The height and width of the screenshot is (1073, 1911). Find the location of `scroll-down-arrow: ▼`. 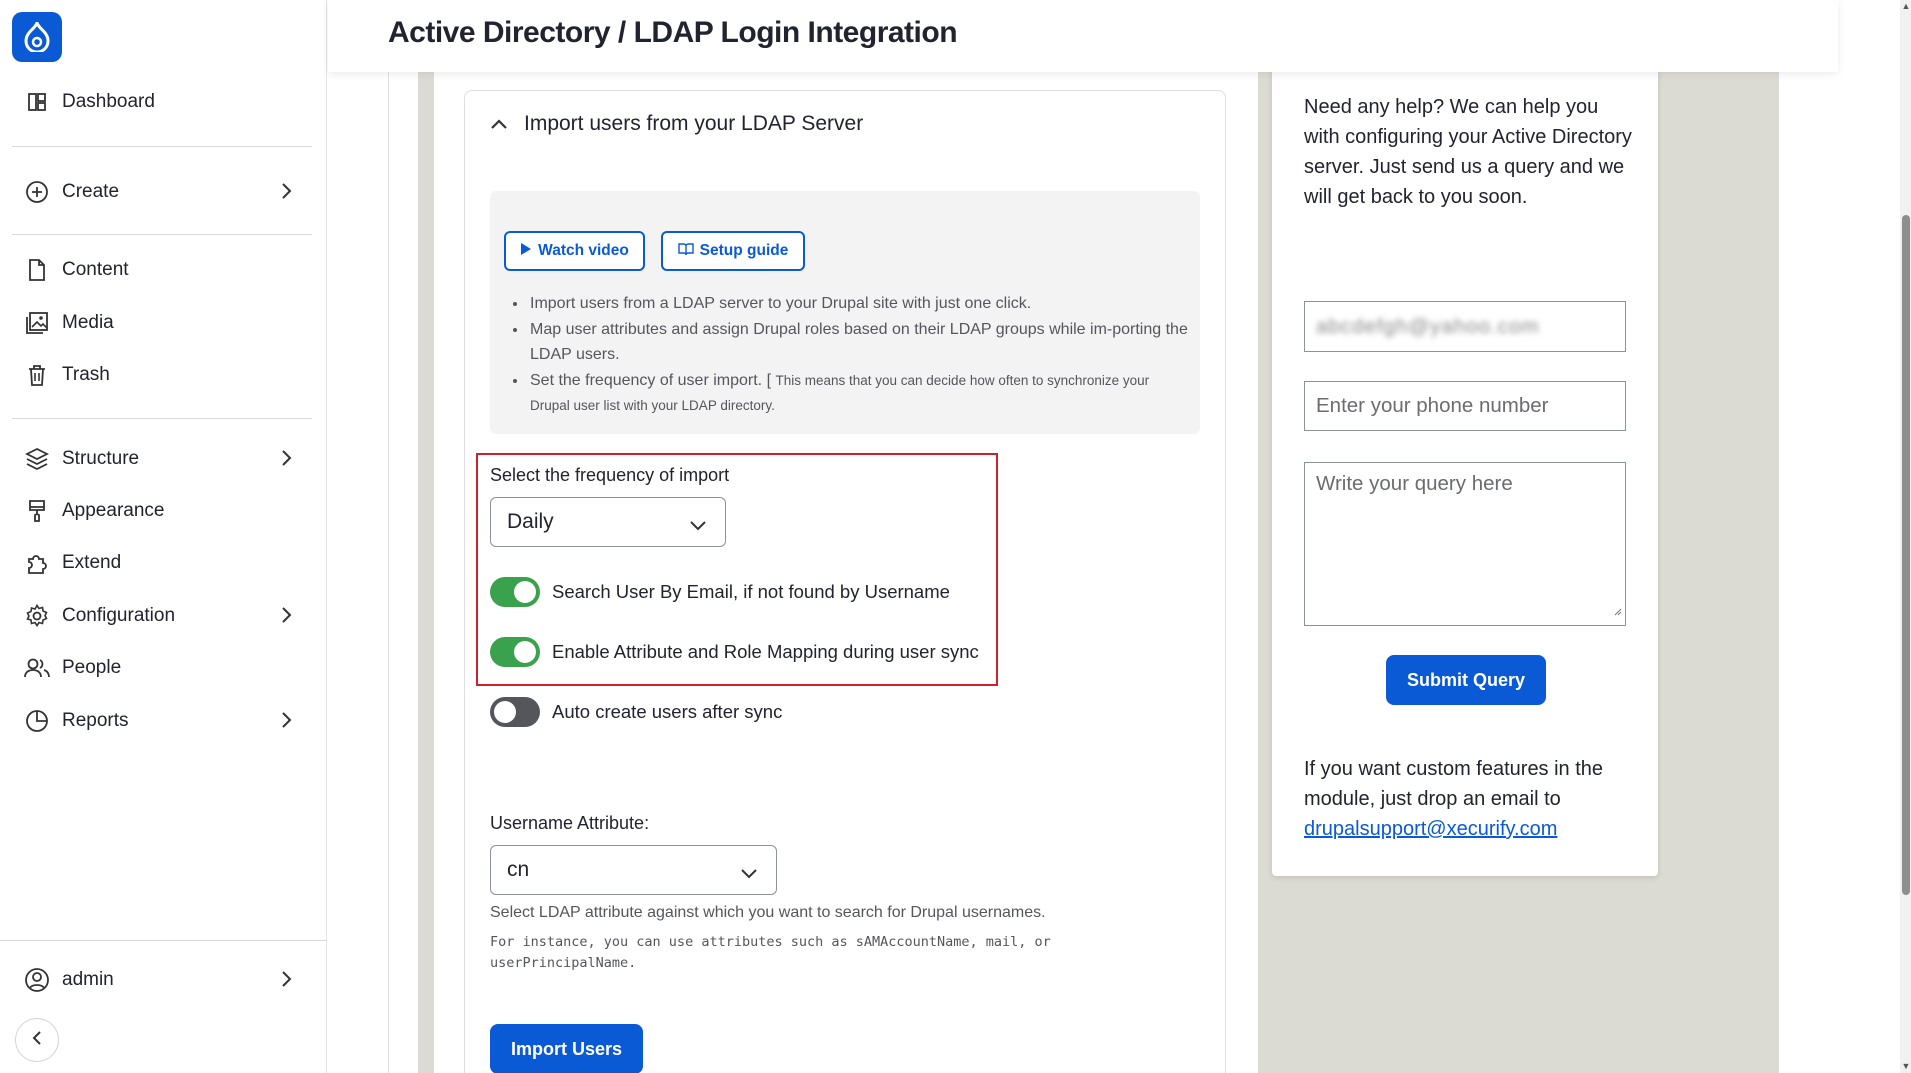

scroll-down-arrow: ▼ is located at coordinates (1906, 1066).